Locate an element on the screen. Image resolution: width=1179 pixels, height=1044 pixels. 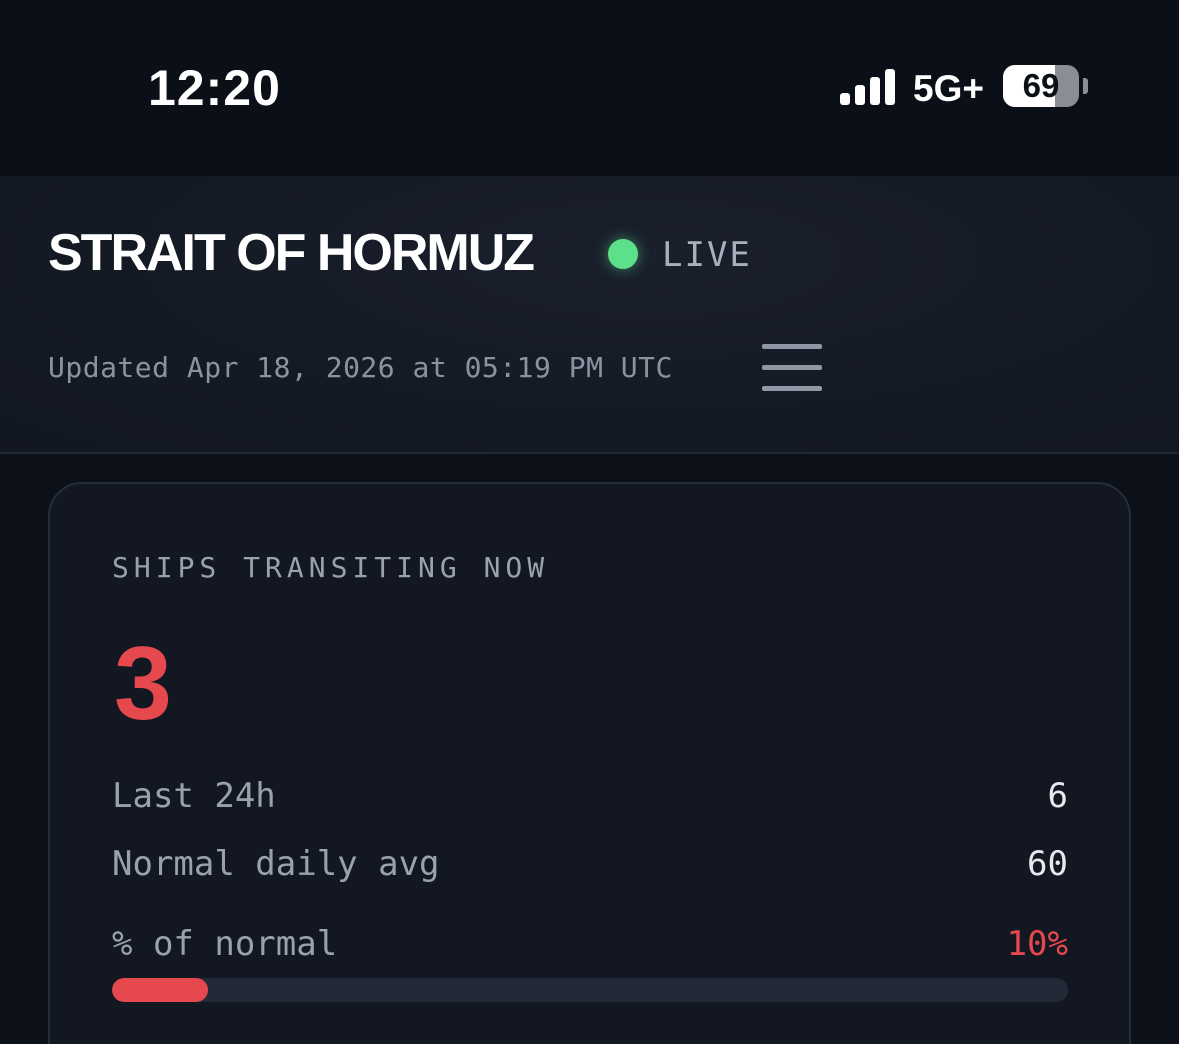
page-title: STRAIT OF HORMUZ is located at coordinates (291, 253).